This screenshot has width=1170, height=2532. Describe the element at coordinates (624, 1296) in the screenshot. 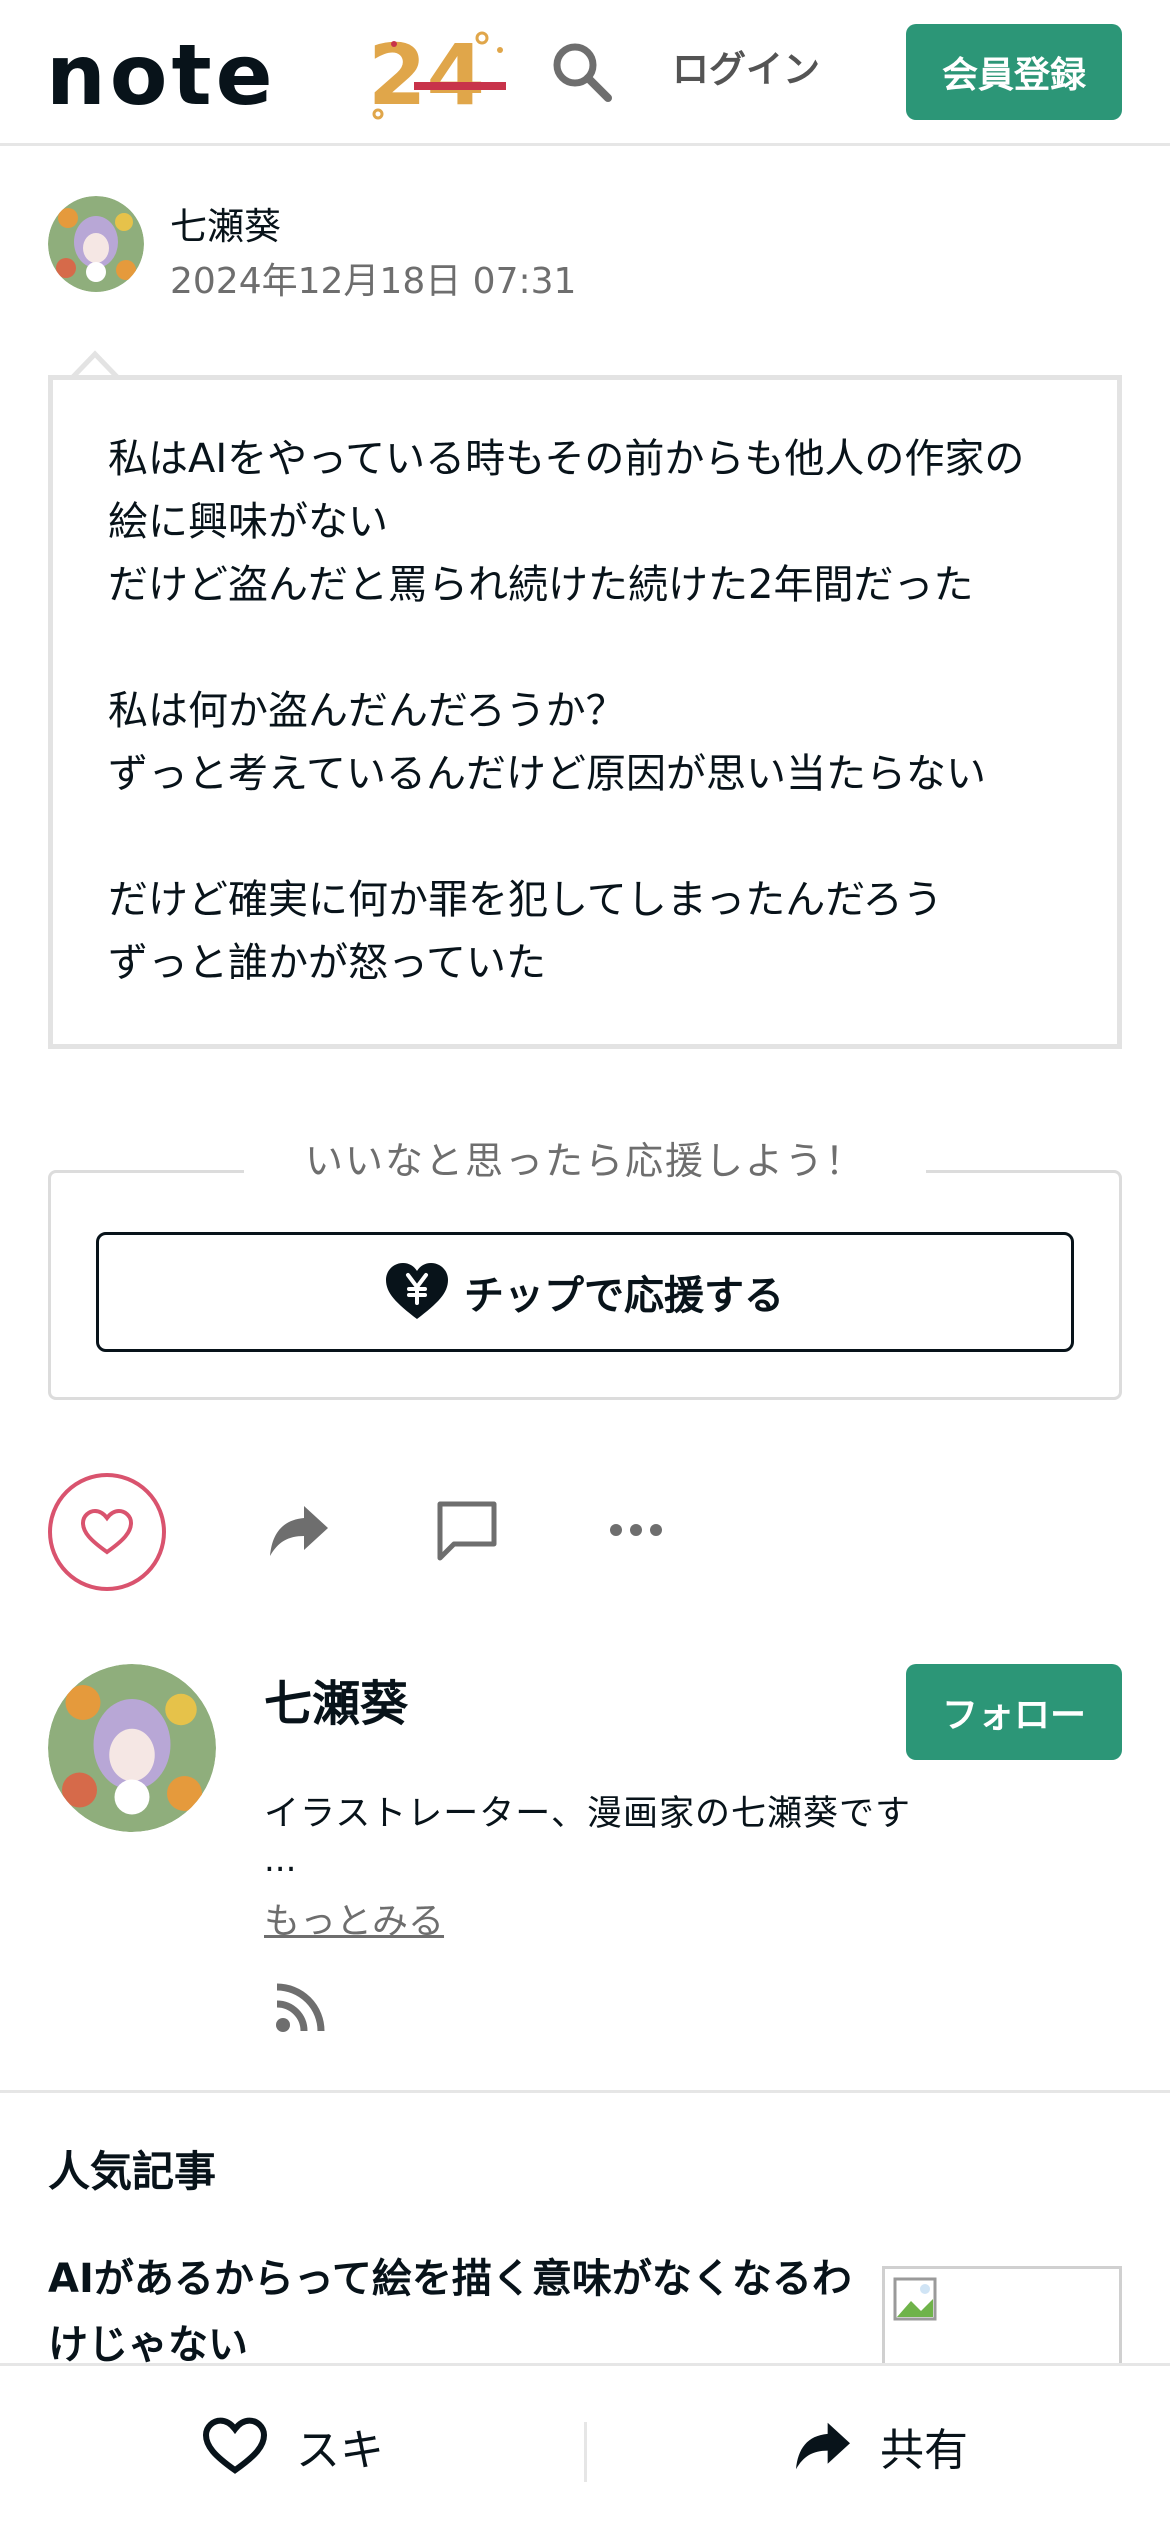

I see `tip-button-label: チップで応援する` at that location.